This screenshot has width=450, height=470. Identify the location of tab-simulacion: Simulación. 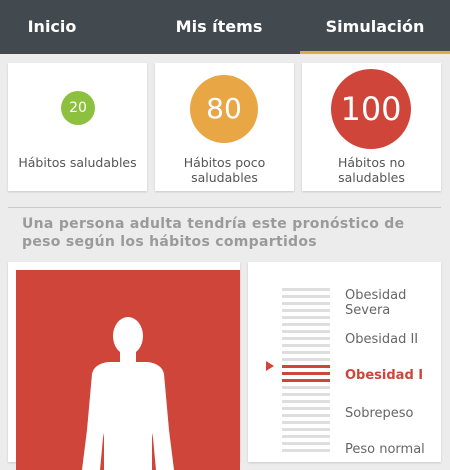
(375, 27).